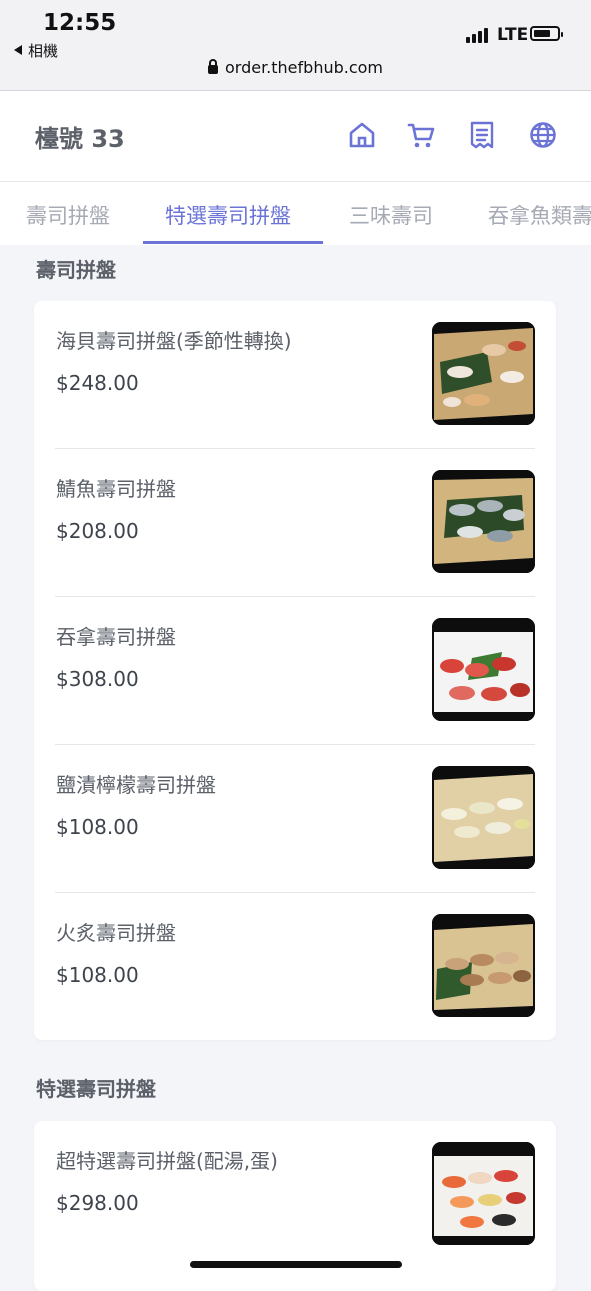 The height and width of the screenshot is (1291, 591). What do you see at coordinates (539, 215) in the screenshot?
I see `tab-tuna-sushi: 吞拿魚類壽` at bounding box center [539, 215].